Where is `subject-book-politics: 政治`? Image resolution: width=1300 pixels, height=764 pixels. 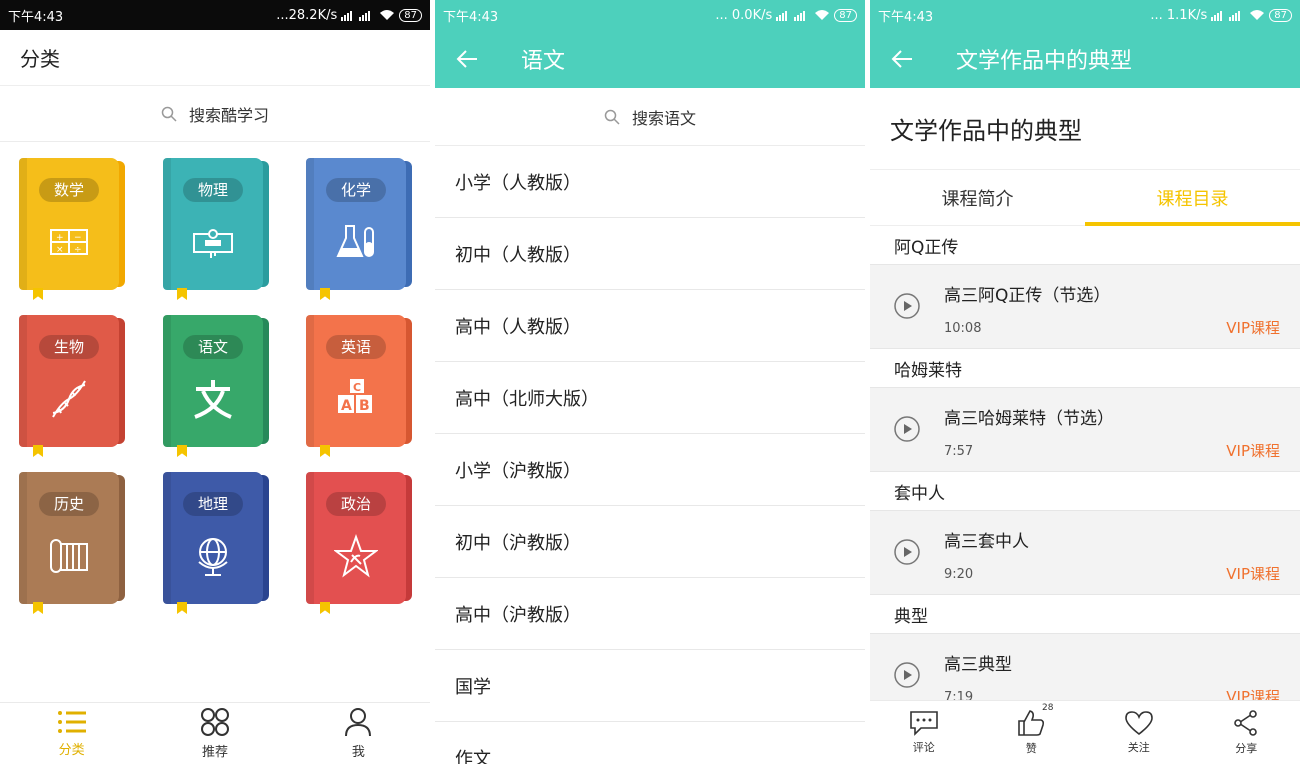 subject-book-politics: 政治 is located at coordinates (359, 543).